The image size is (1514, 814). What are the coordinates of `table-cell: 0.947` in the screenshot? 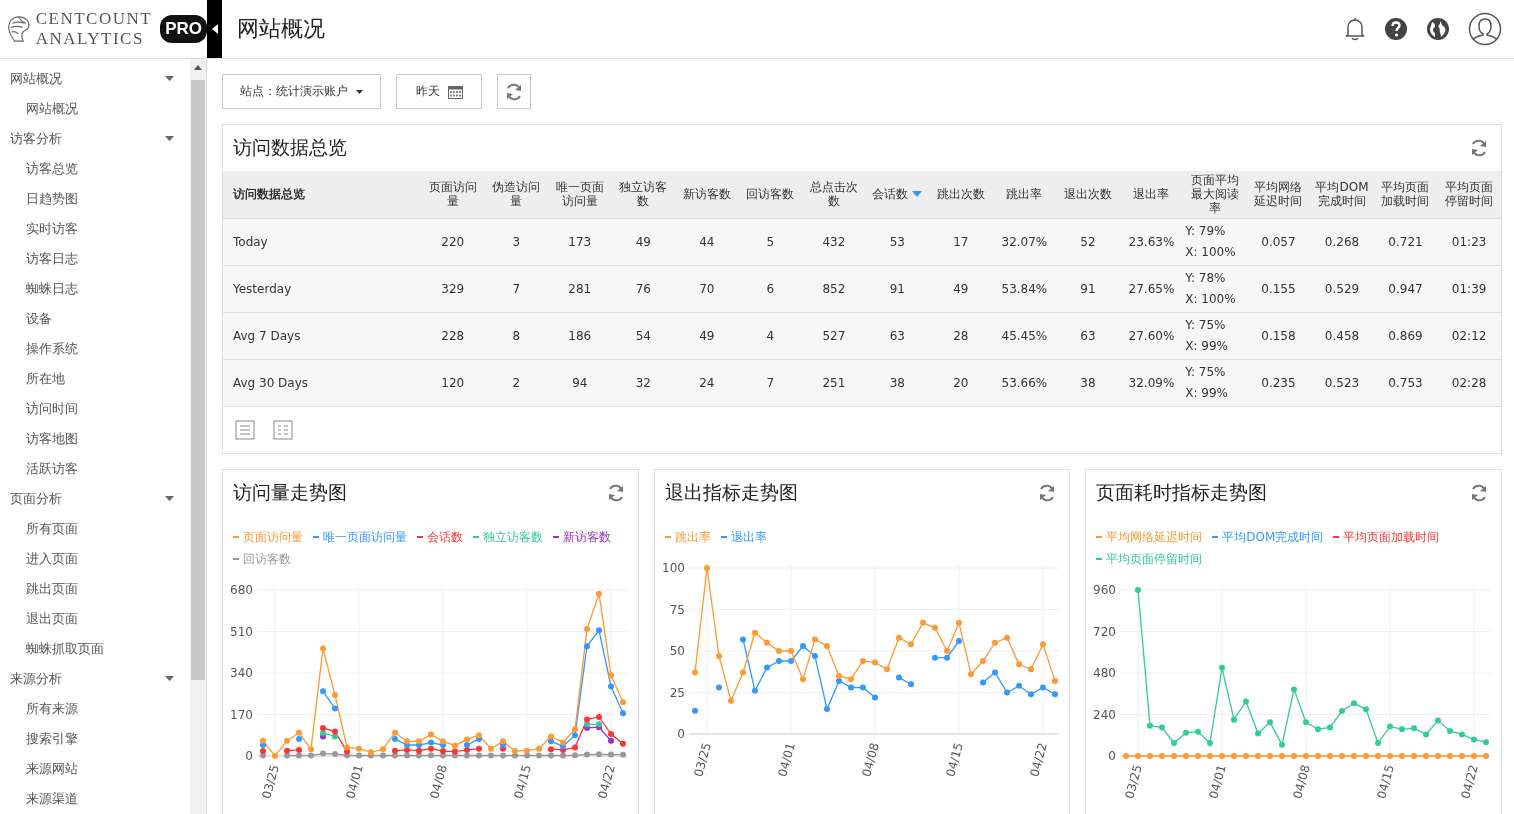 It's located at (1405, 288).